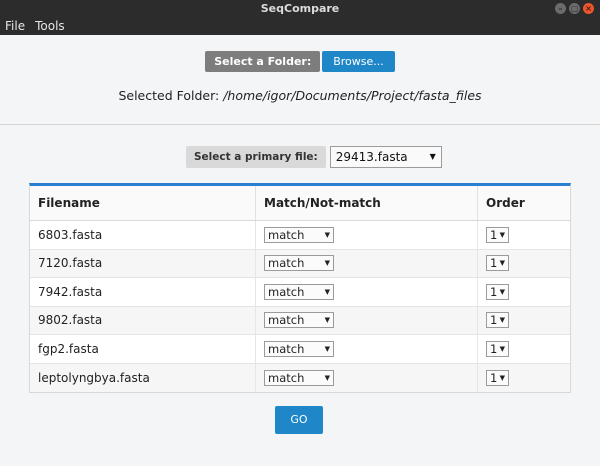 This screenshot has height=466, width=600. I want to click on header-order: Order, so click(524, 203).